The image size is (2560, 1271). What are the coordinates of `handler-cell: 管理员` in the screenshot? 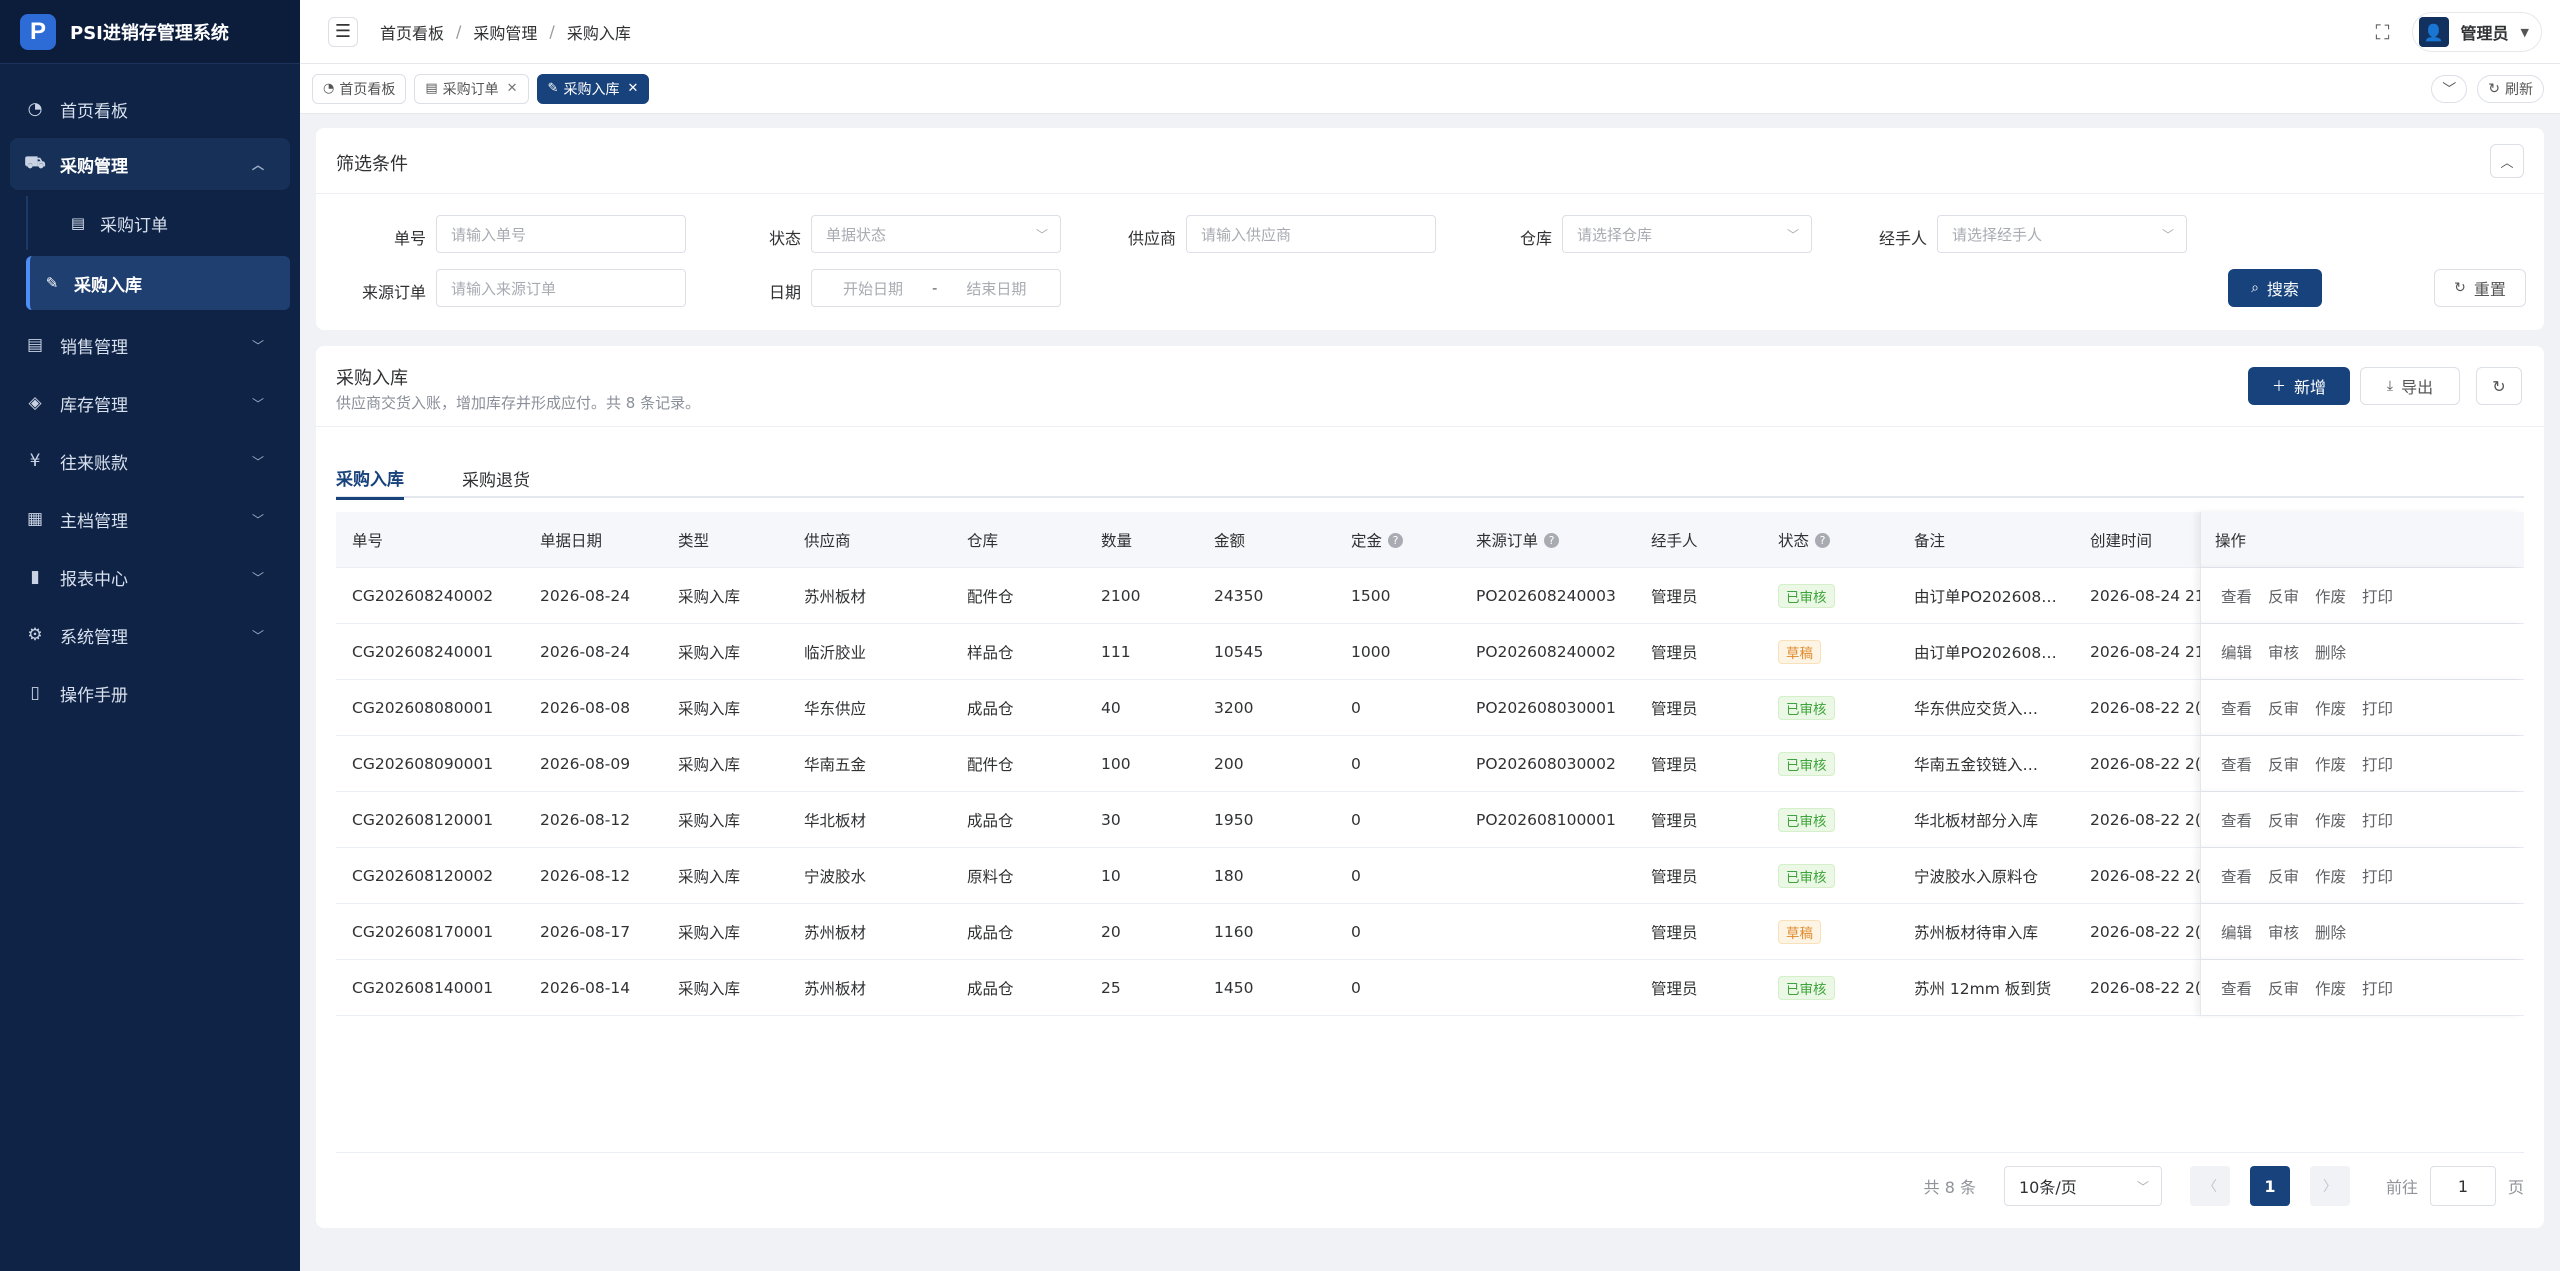 It's located at (1674, 933).